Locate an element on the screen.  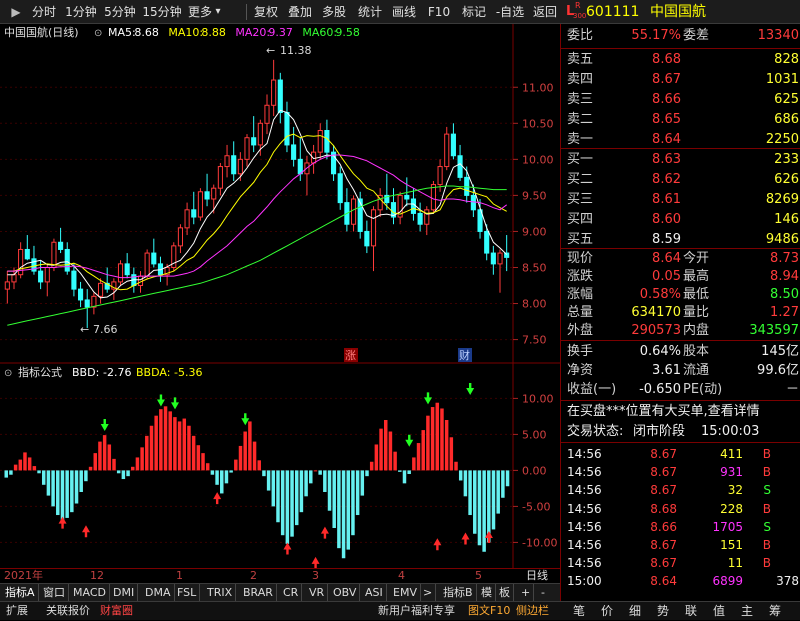
notice-row: 在买盘***位置有大买单,查看详情 is located at coordinates (680, 412).